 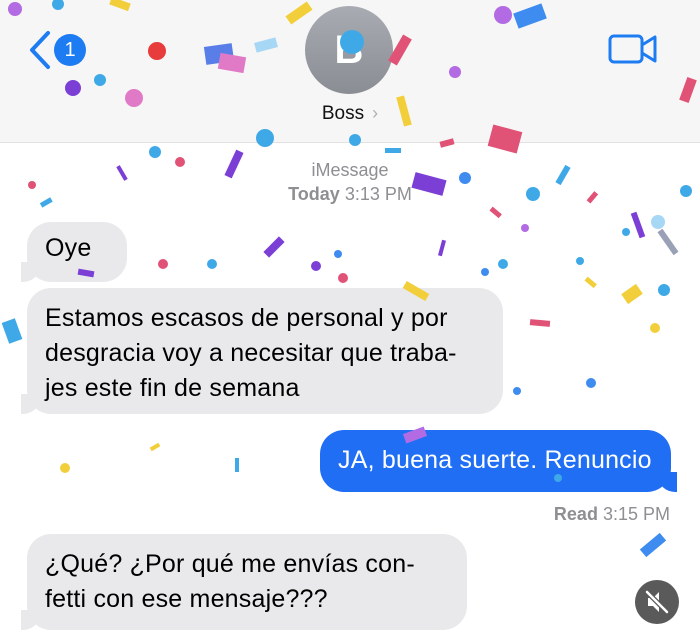 What do you see at coordinates (40, 50) in the screenshot?
I see `back-chevron-icon` at bounding box center [40, 50].